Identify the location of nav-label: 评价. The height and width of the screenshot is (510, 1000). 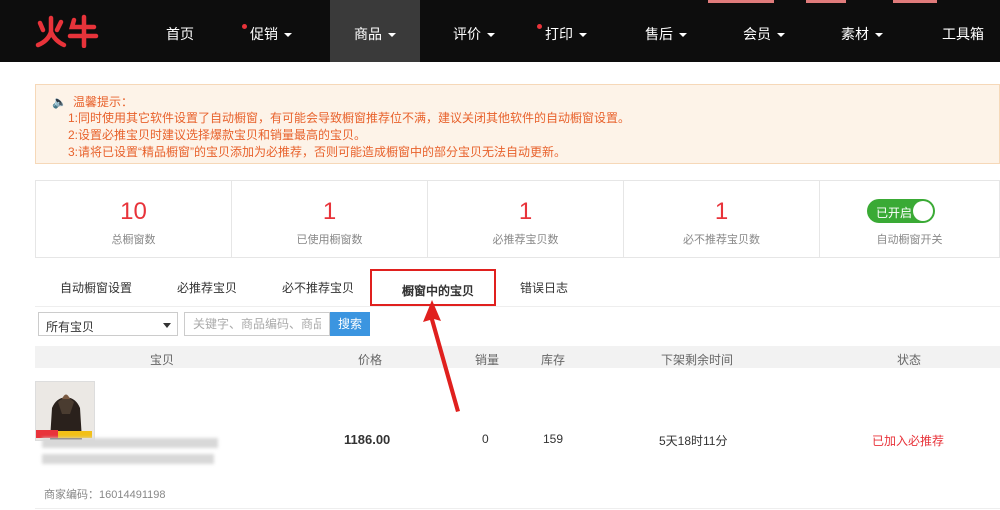
(467, 34).